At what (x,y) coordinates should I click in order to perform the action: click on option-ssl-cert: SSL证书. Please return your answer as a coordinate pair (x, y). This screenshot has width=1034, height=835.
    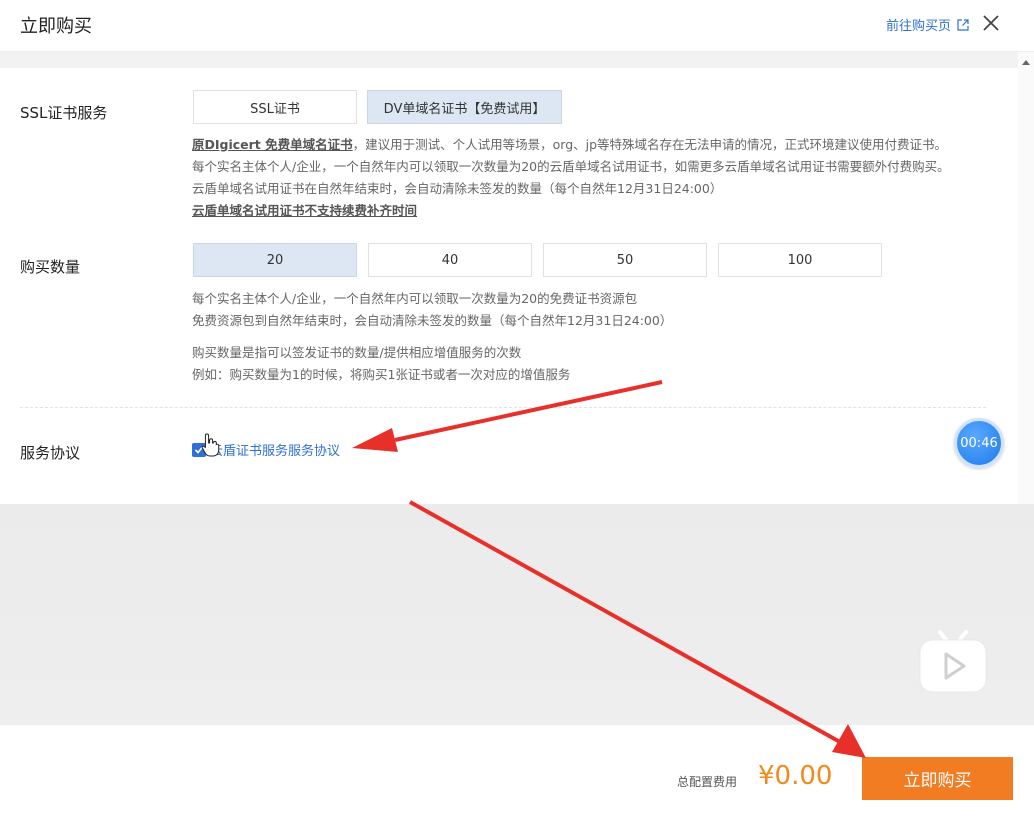
    Looking at the image, I should click on (275, 107).